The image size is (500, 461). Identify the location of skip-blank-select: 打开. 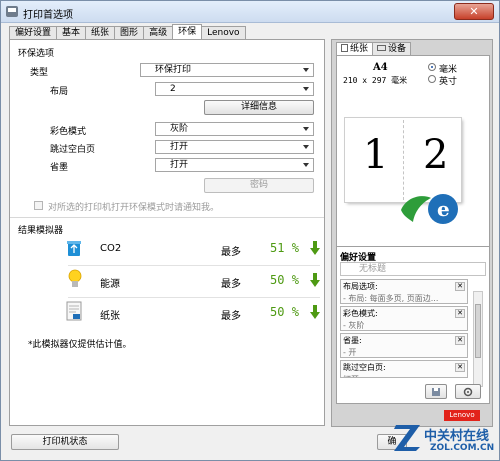
(234, 147).